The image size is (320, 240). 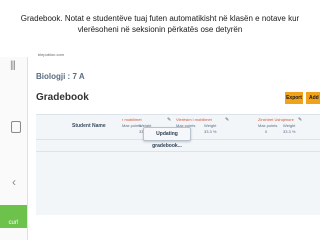 What do you see at coordinates (210, 131) in the screenshot?
I see `assignment-2-weight-value: 33.3 %` at bounding box center [210, 131].